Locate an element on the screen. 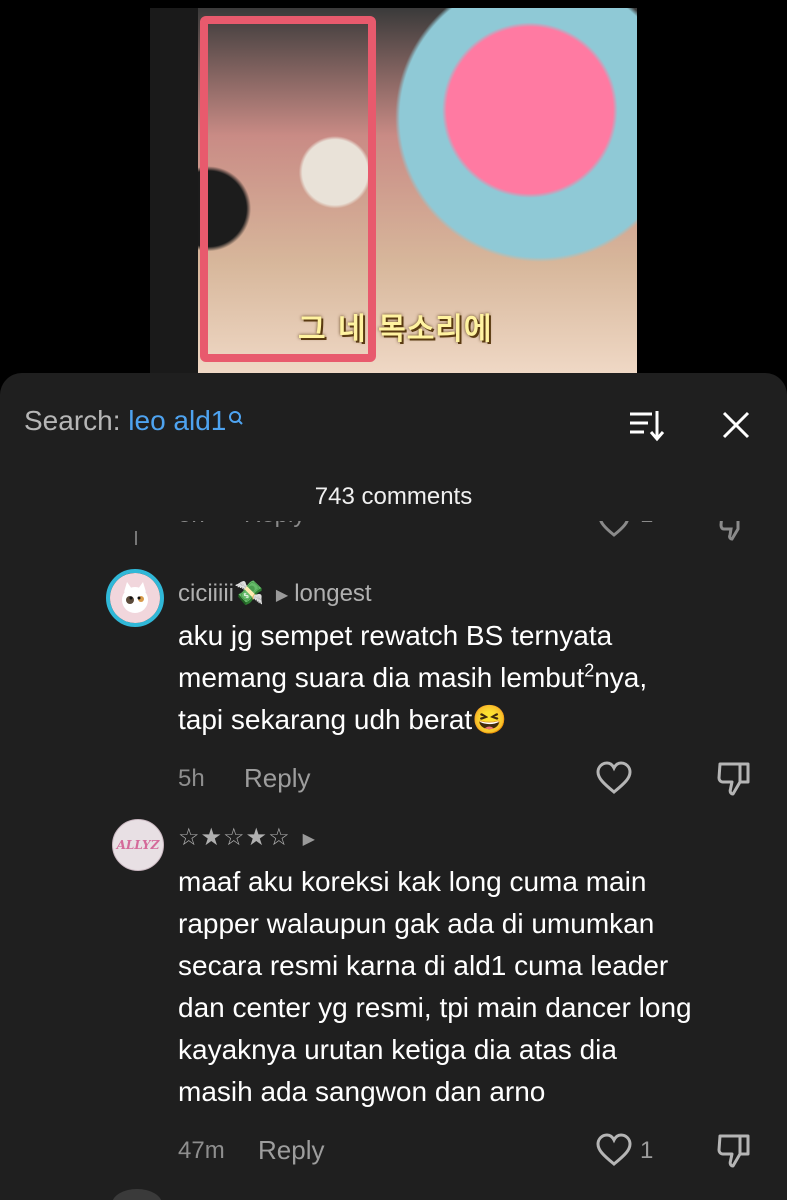 The height and width of the screenshot is (1200, 787). comment-line: memang suara dia masih lembut2nya, is located at coordinates (413, 676).